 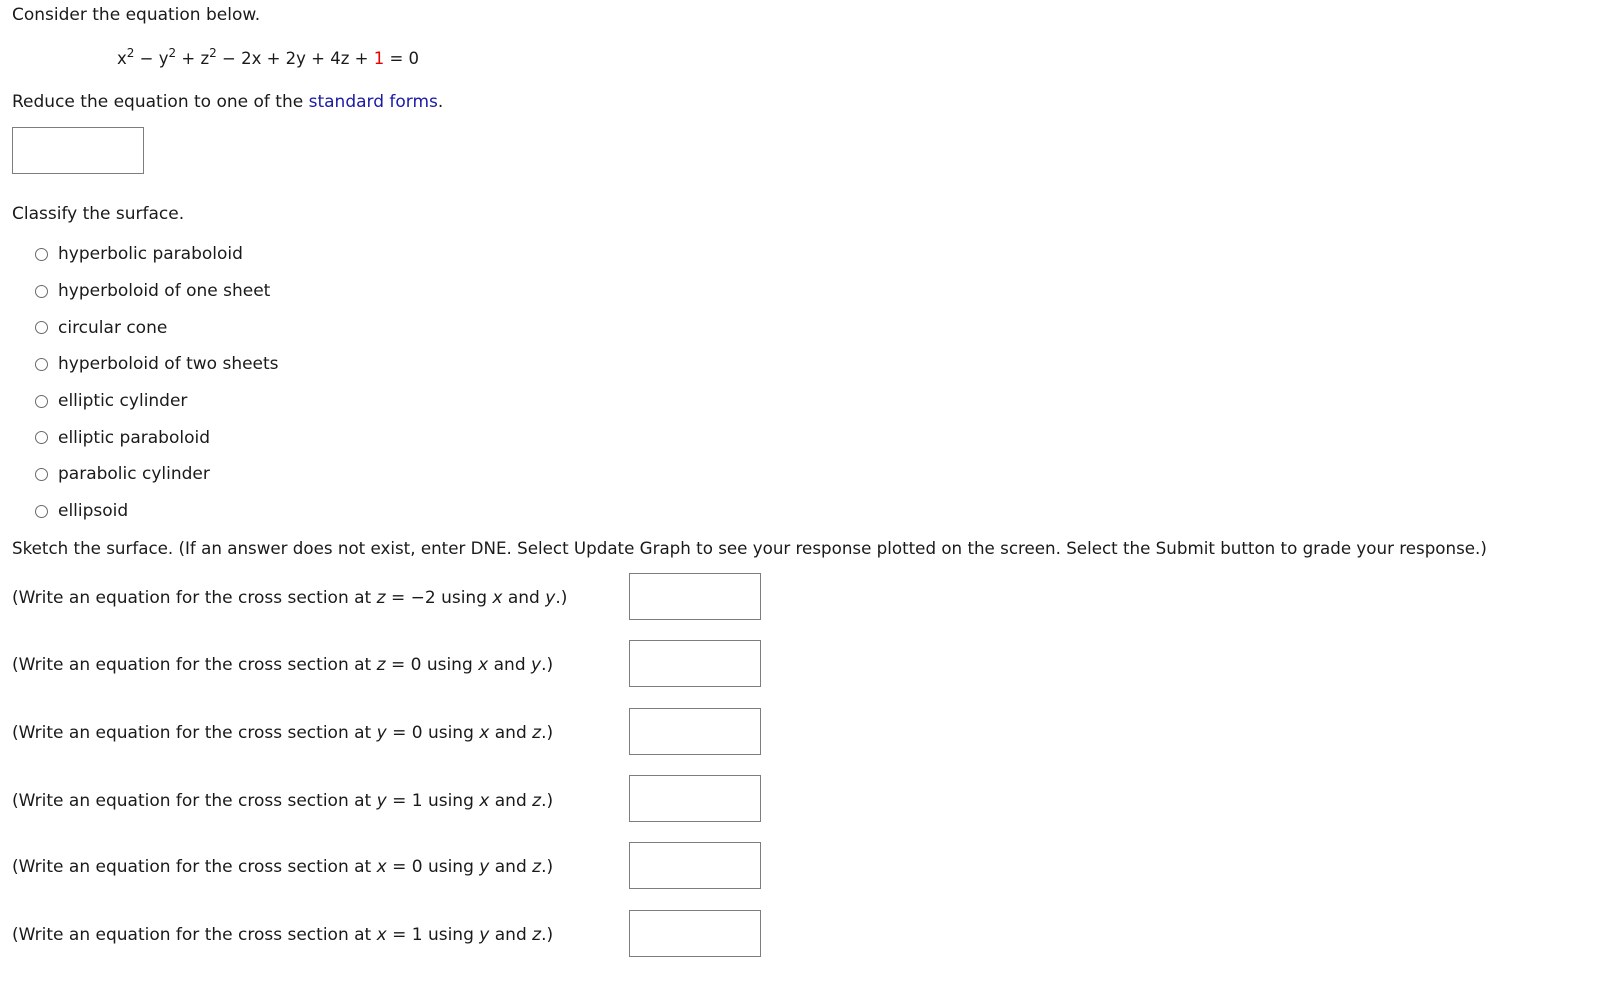 What do you see at coordinates (695, 596) in the screenshot?
I see `cross-section-z-neg2-input` at bounding box center [695, 596].